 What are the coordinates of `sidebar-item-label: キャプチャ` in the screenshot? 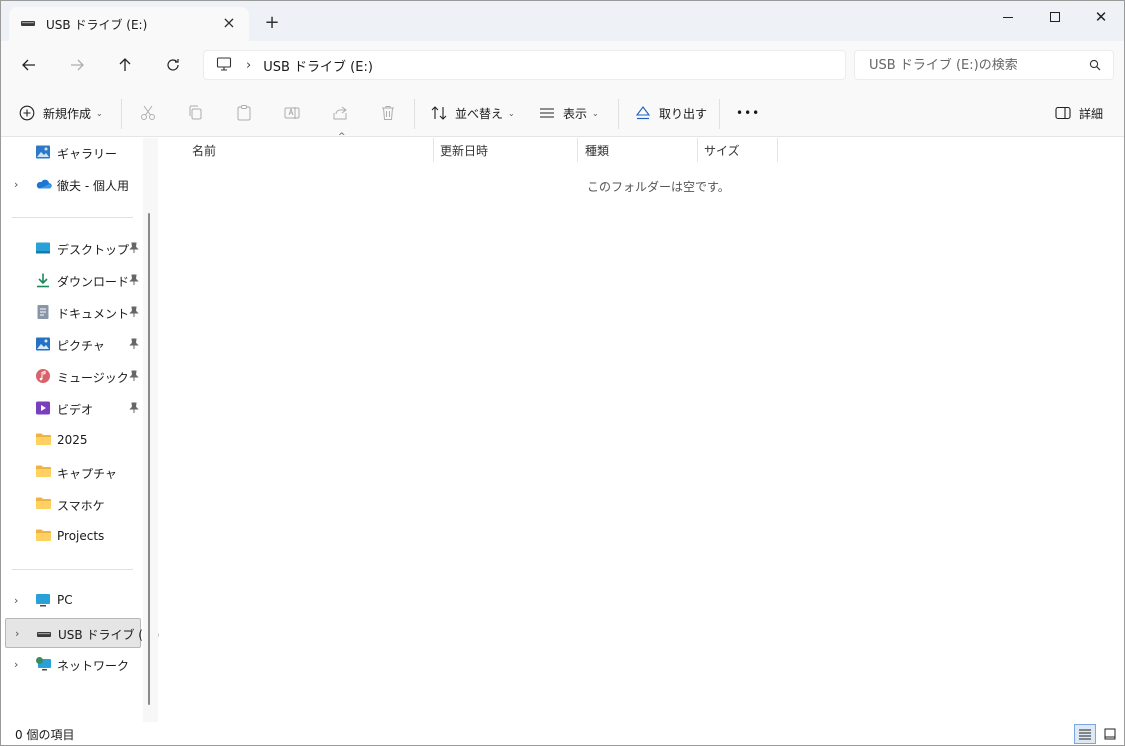 It's located at (87, 474).